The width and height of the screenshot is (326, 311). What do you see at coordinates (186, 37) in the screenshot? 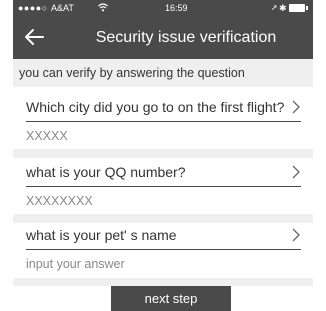
I see `page-title: Security issue verification` at bounding box center [186, 37].